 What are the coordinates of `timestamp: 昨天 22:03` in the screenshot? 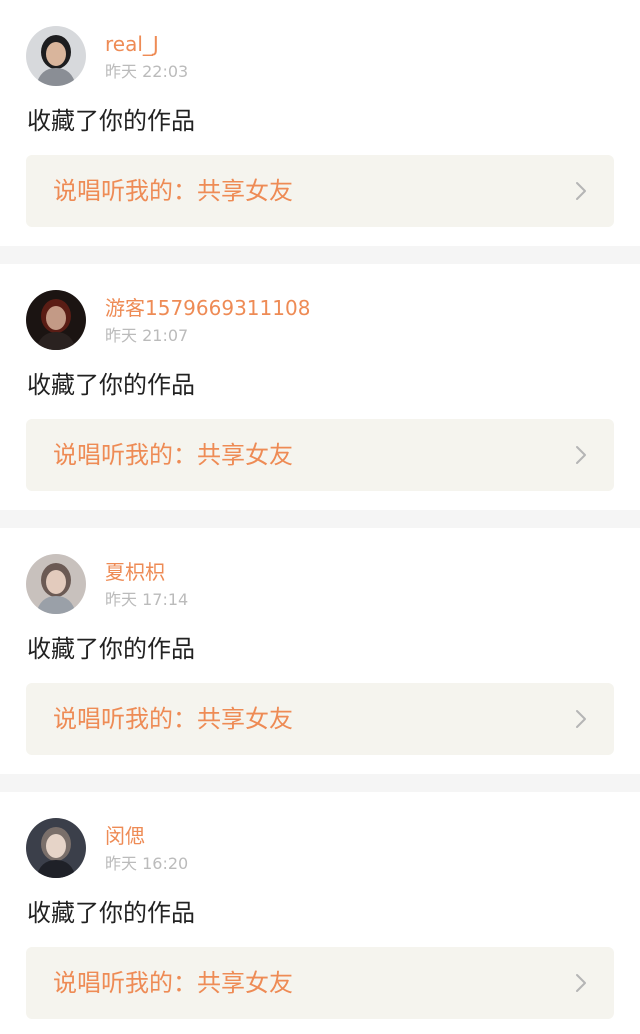 It's located at (147, 71).